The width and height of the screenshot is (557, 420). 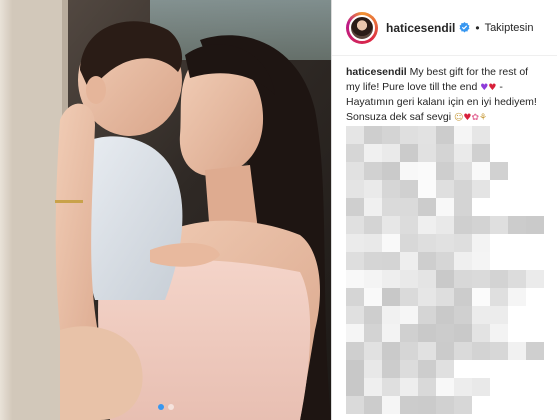 I want to click on verified-badge-icon, so click(x=464, y=27).